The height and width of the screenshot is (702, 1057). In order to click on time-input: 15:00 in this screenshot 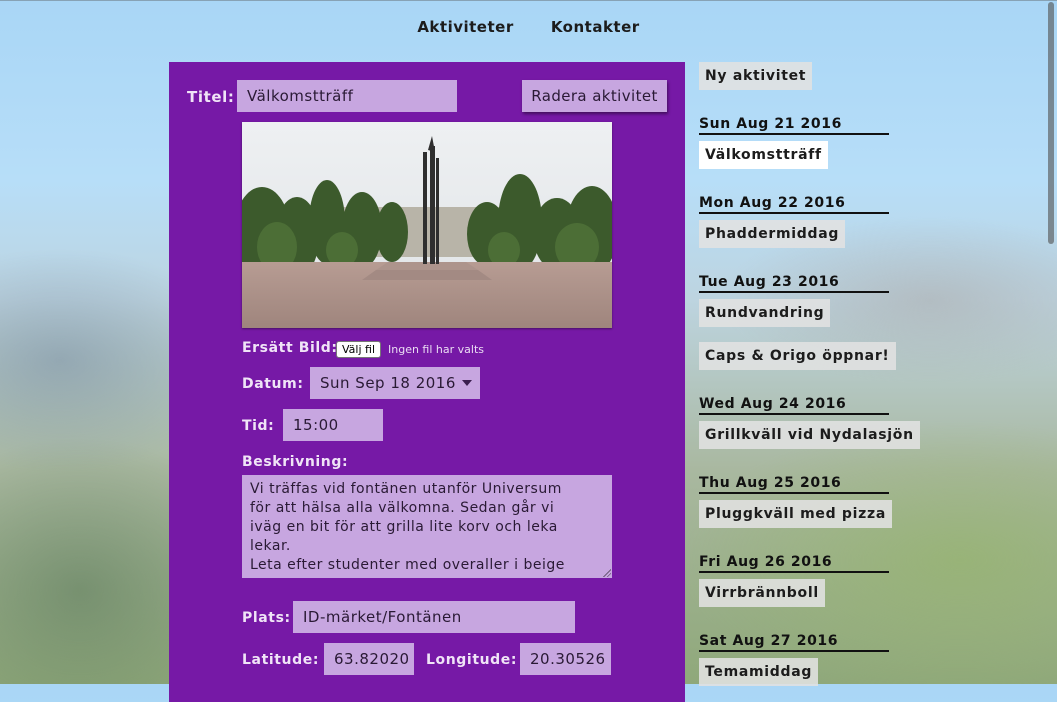, I will do `click(333, 425)`.